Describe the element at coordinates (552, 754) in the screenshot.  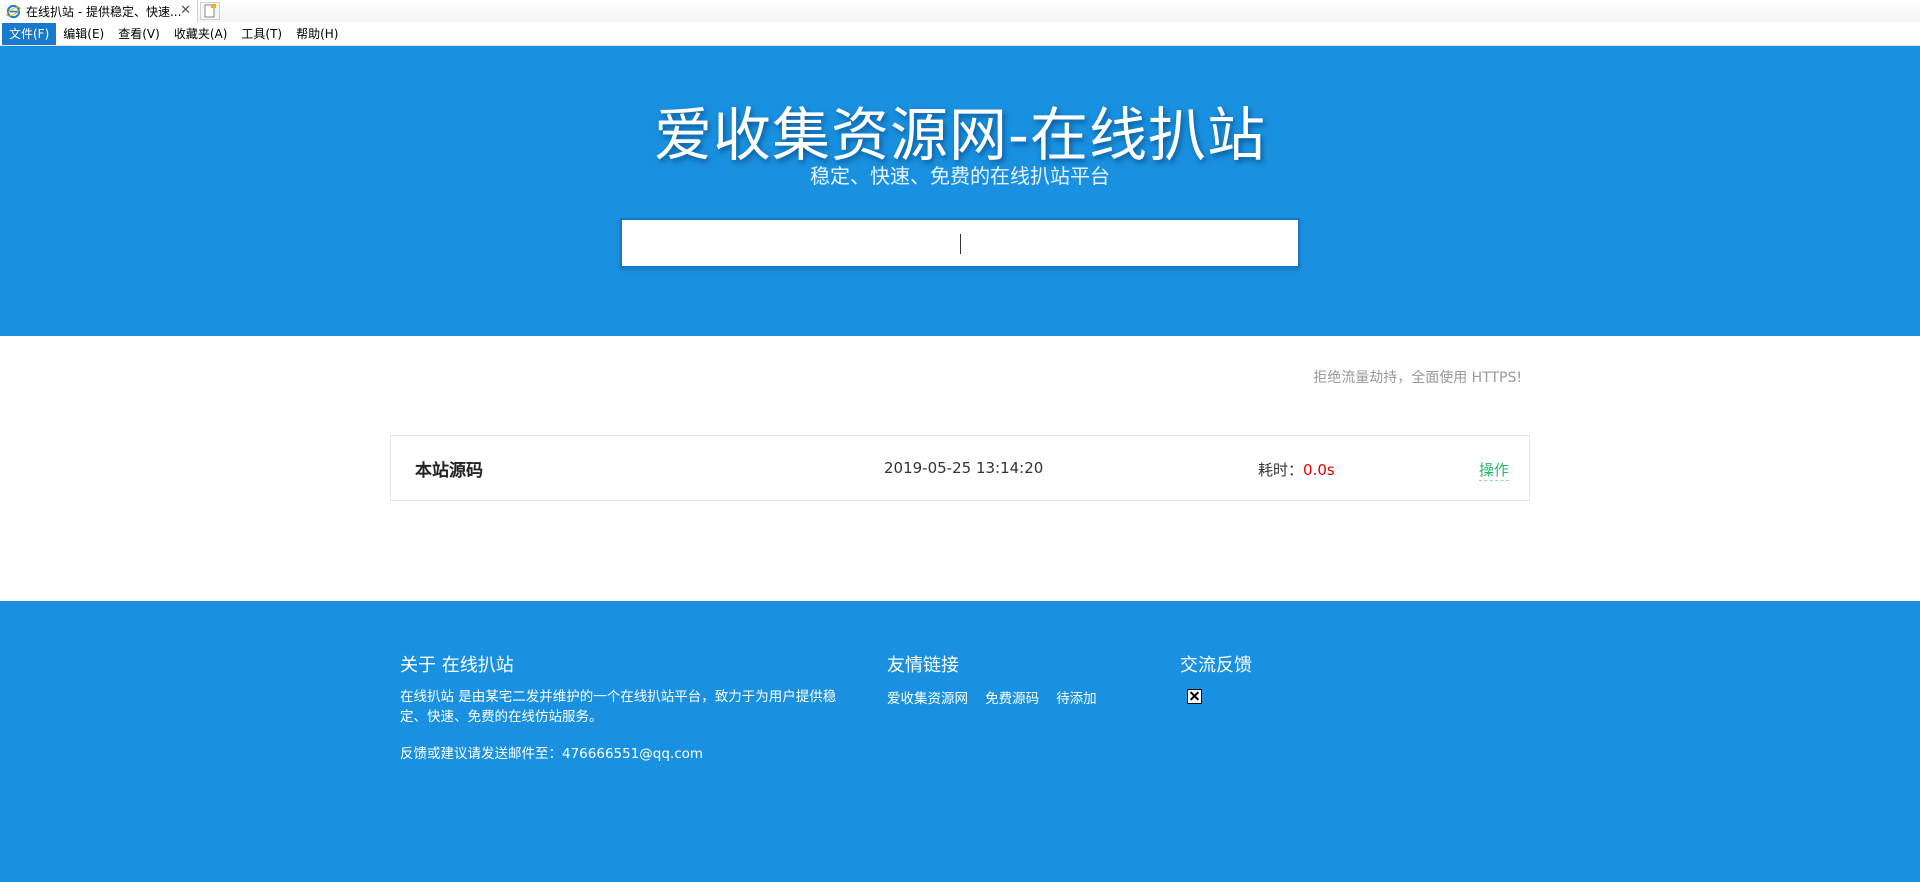
I see `contact-email: 反馈或建议请发送邮件至：476666551@qq.com` at that location.